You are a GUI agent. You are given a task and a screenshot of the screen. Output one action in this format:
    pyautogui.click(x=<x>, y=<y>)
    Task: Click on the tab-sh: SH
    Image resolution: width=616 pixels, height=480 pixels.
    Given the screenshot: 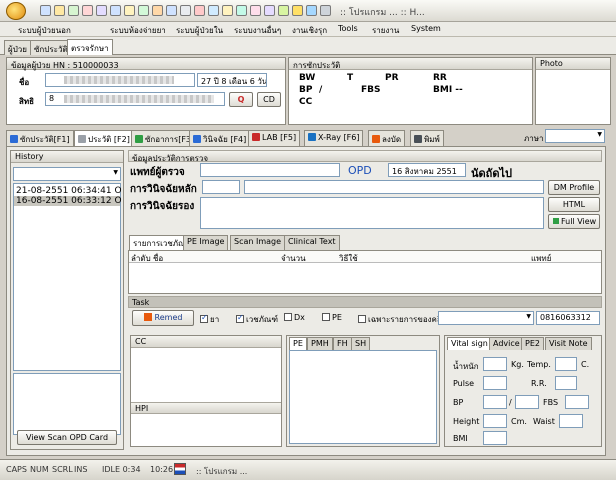 What is the action you would take?
    pyautogui.click(x=361, y=343)
    